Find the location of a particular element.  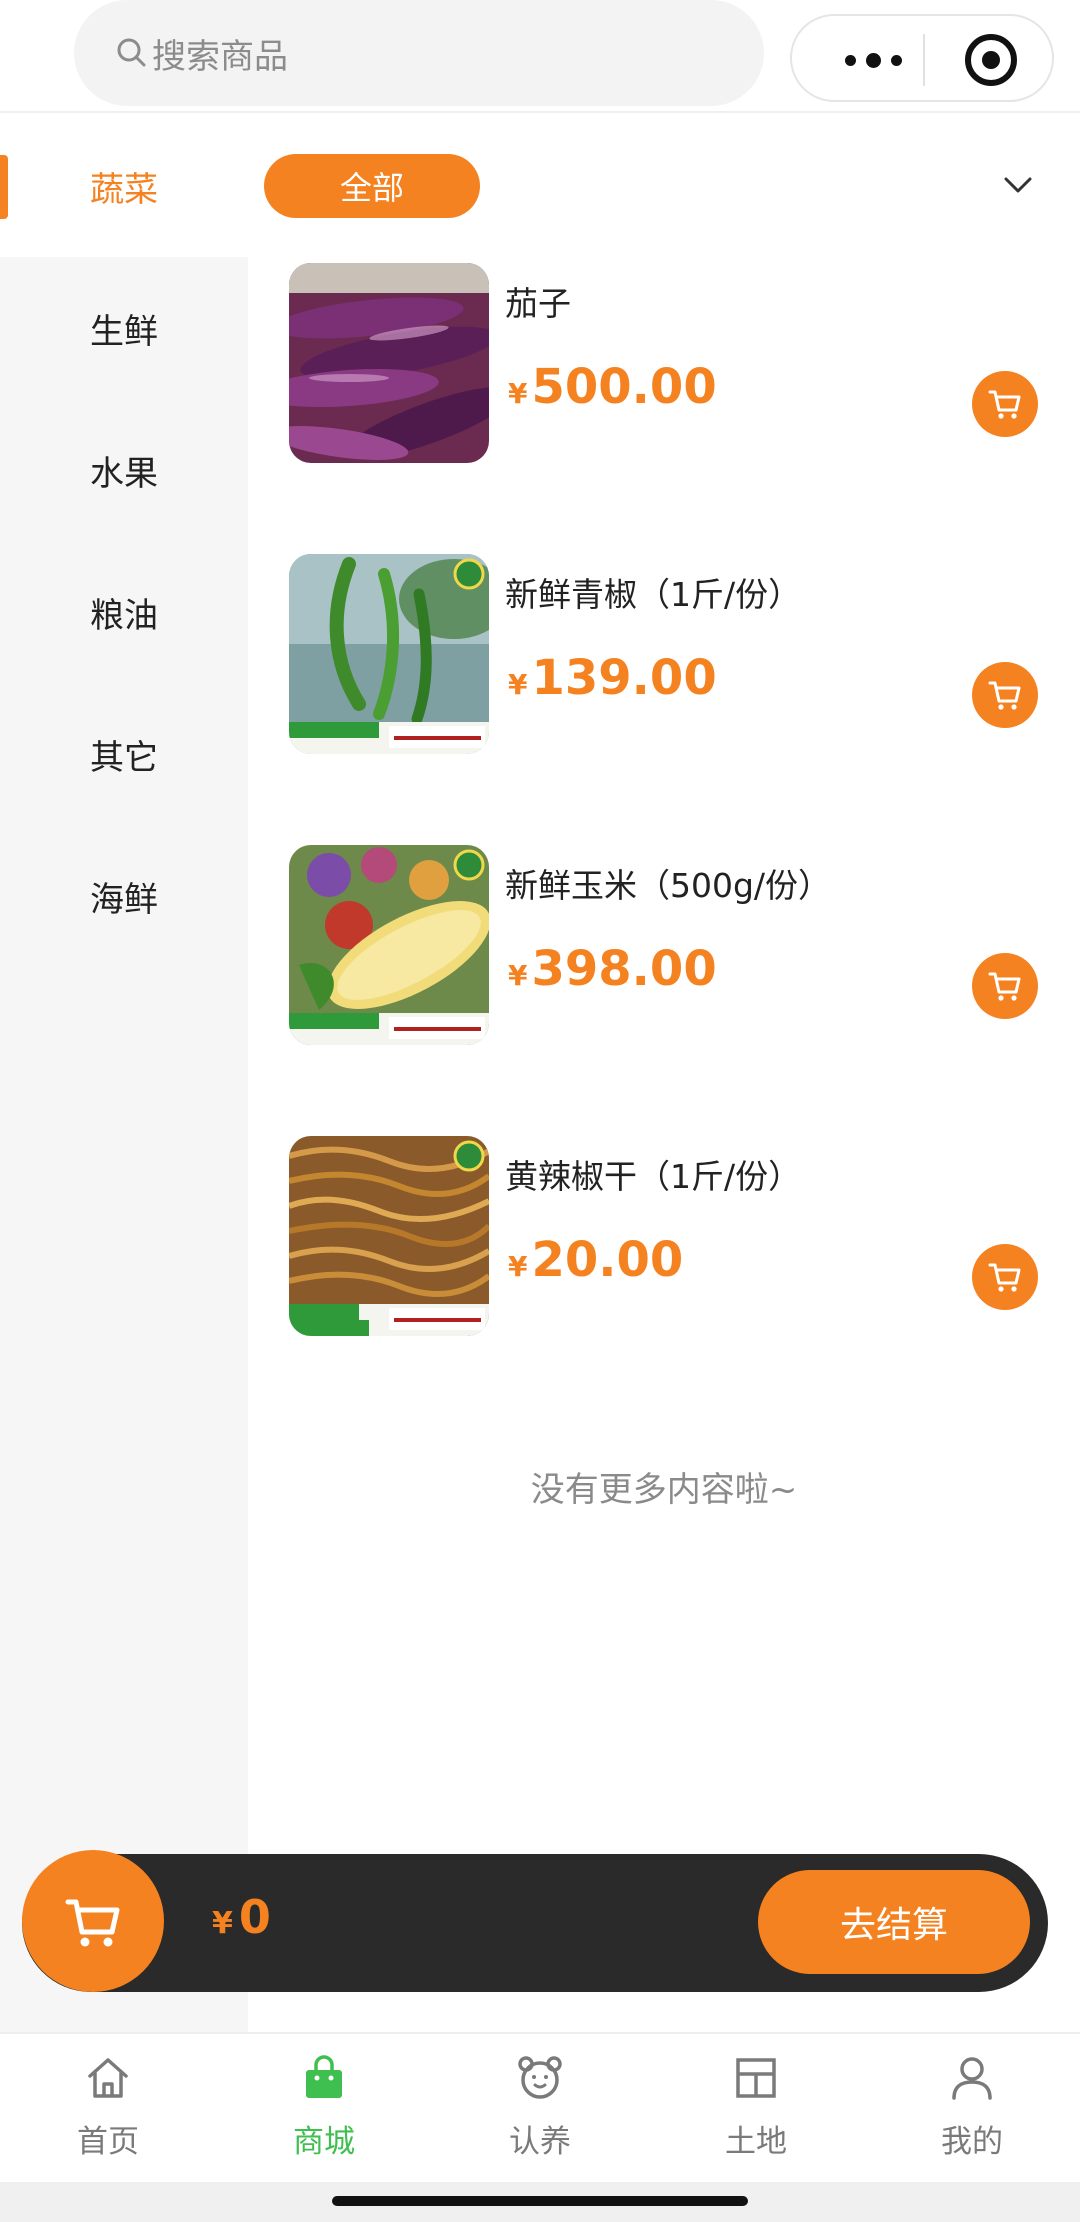

more-options-button is located at coordinates (873, 60).